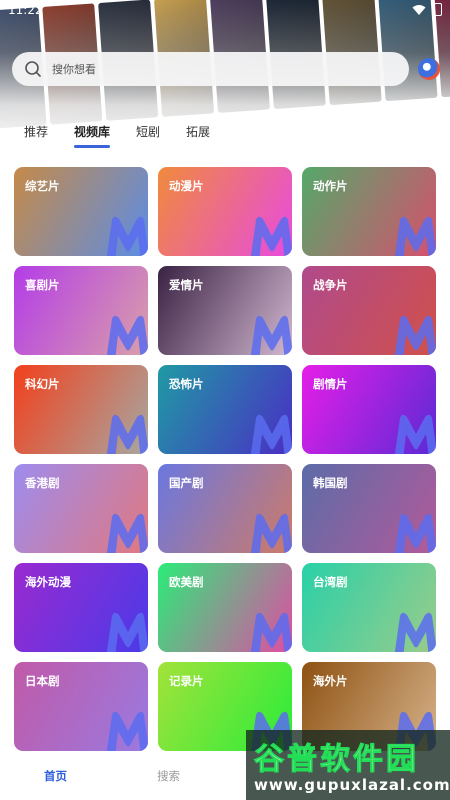  I want to click on category-card: 香港剧, so click(81, 508).